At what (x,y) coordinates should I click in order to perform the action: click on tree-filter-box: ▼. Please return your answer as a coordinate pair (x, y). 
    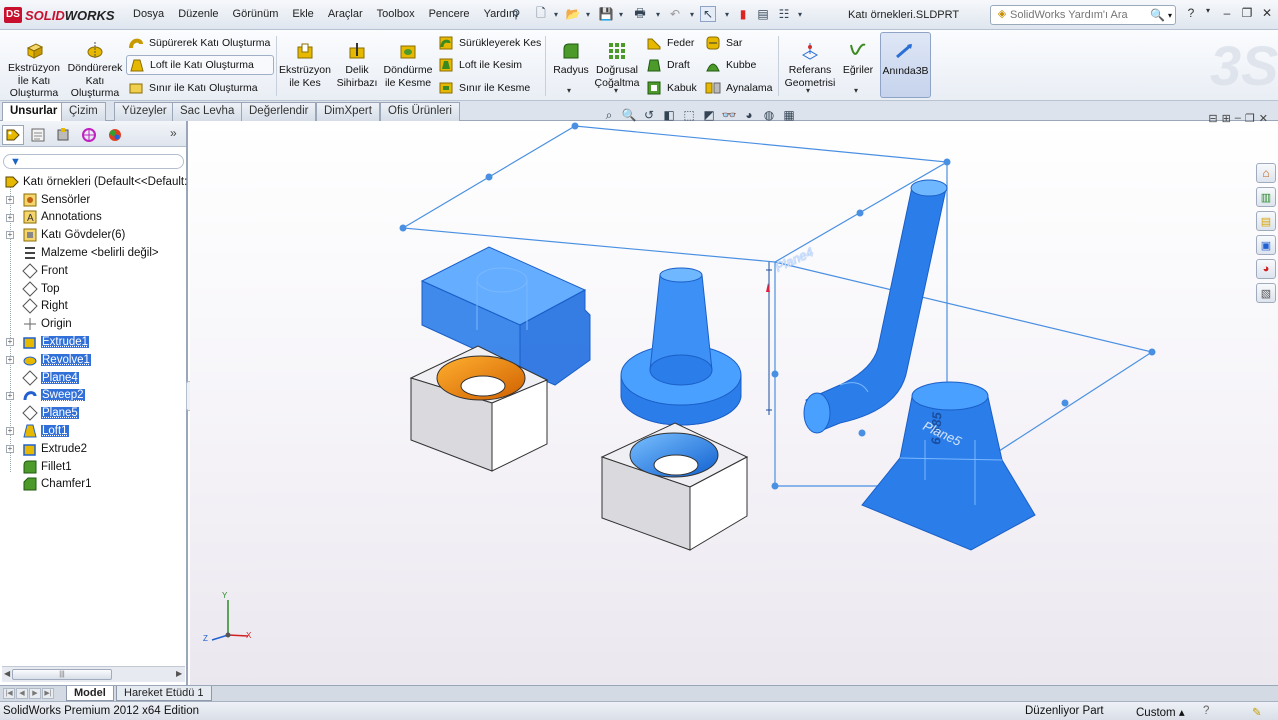
    Looking at the image, I should click on (93, 161).